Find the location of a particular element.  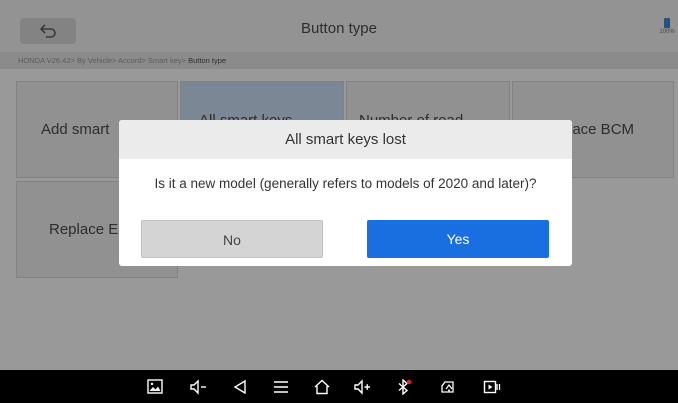

dialog-title: All smart keys lost is located at coordinates (345, 139).